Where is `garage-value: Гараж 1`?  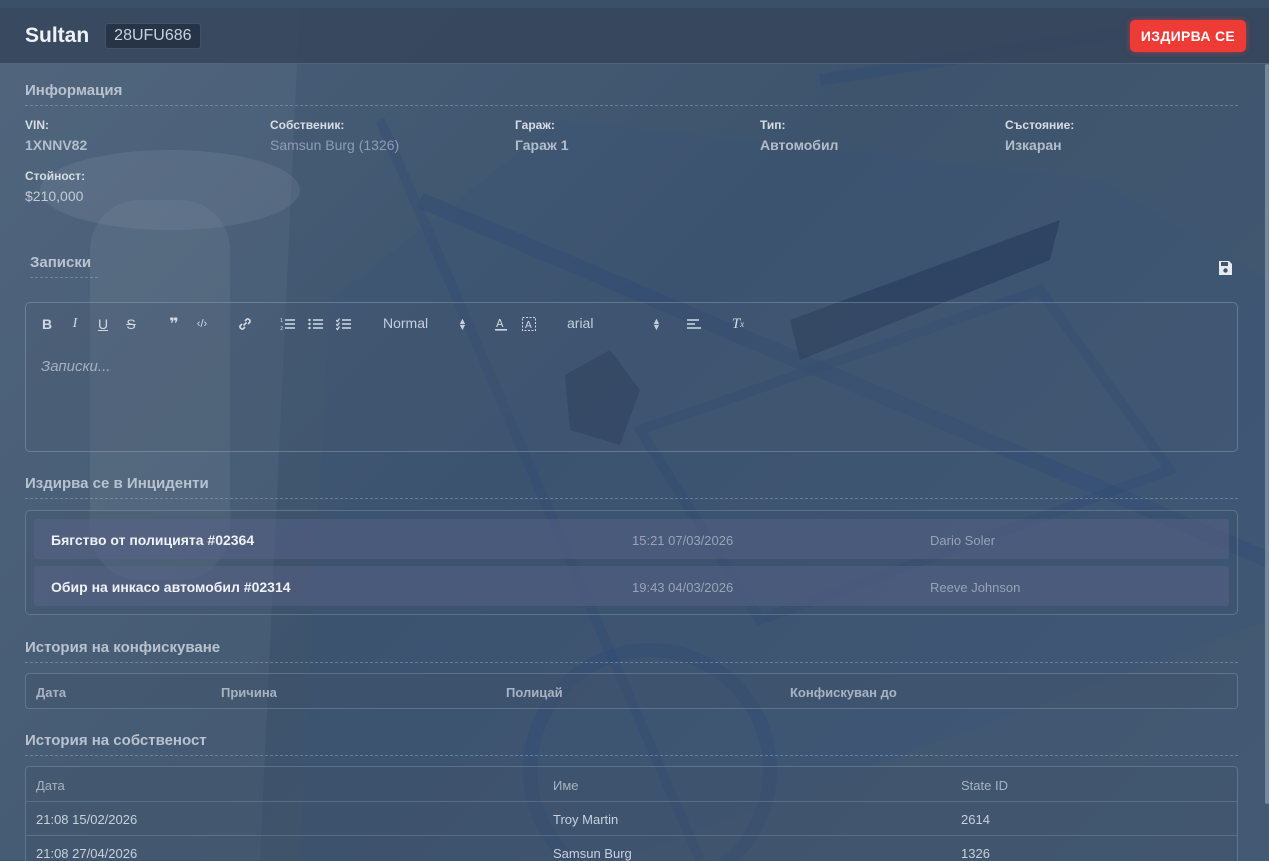 garage-value: Гараж 1 is located at coordinates (542, 145).